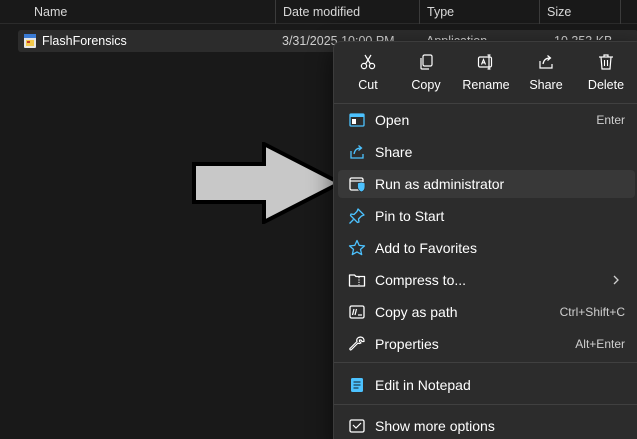 The width and height of the screenshot is (637, 439). I want to click on pin-icon, so click(357, 216).